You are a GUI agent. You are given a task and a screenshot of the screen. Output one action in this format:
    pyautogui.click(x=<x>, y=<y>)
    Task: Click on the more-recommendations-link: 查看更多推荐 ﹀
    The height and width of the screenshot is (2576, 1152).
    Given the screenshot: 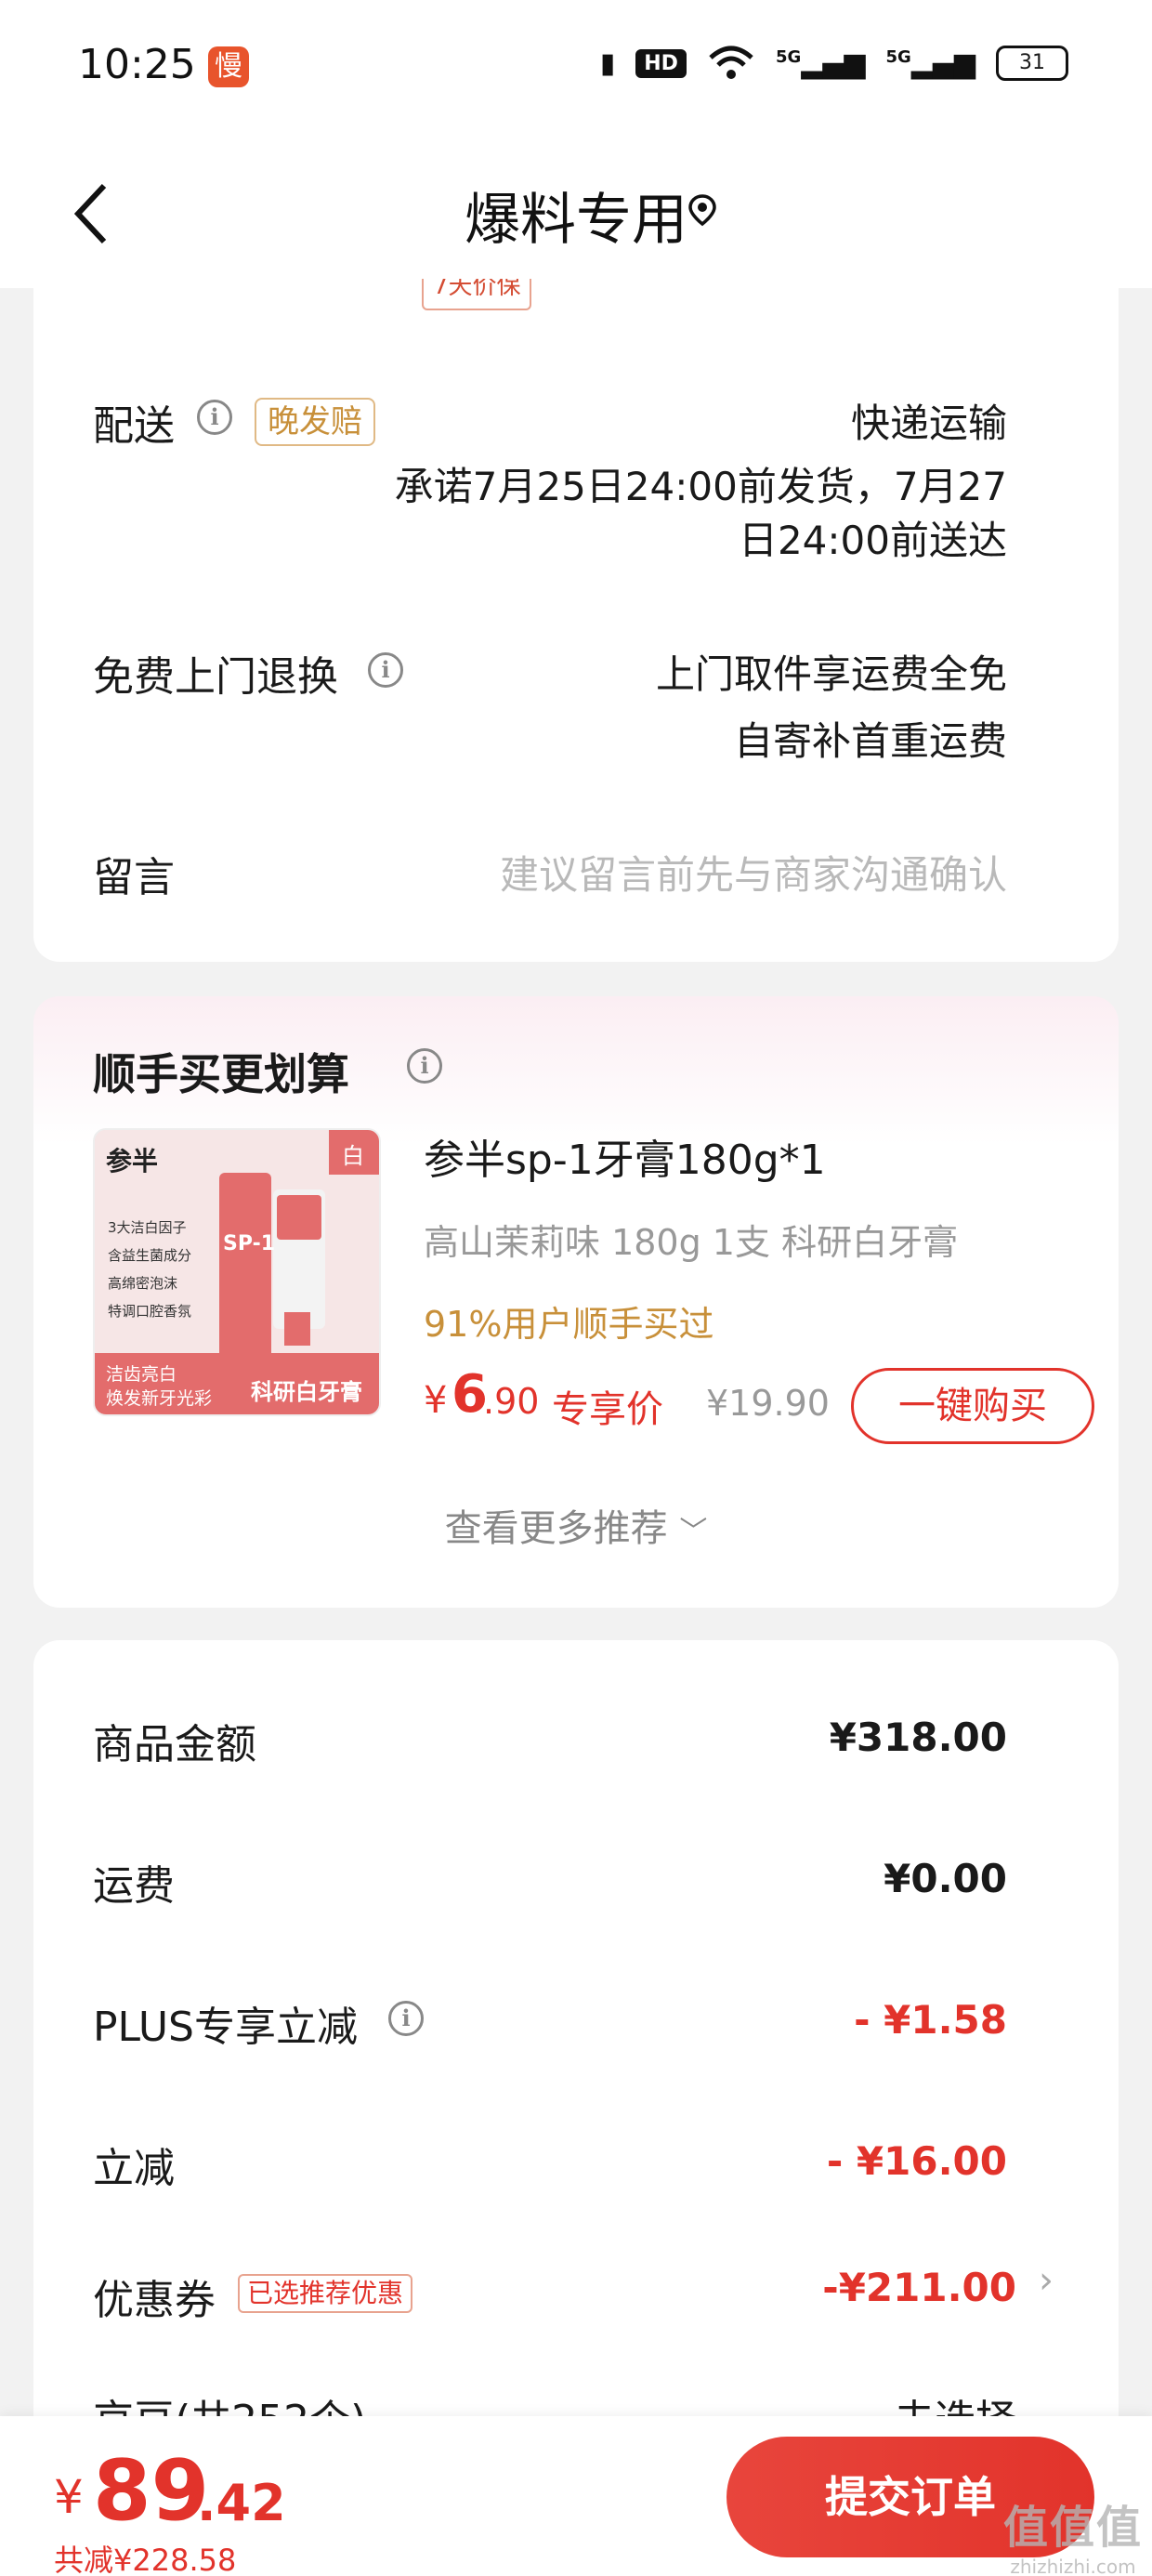 What is the action you would take?
    pyautogui.click(x=576, y=1525)
    